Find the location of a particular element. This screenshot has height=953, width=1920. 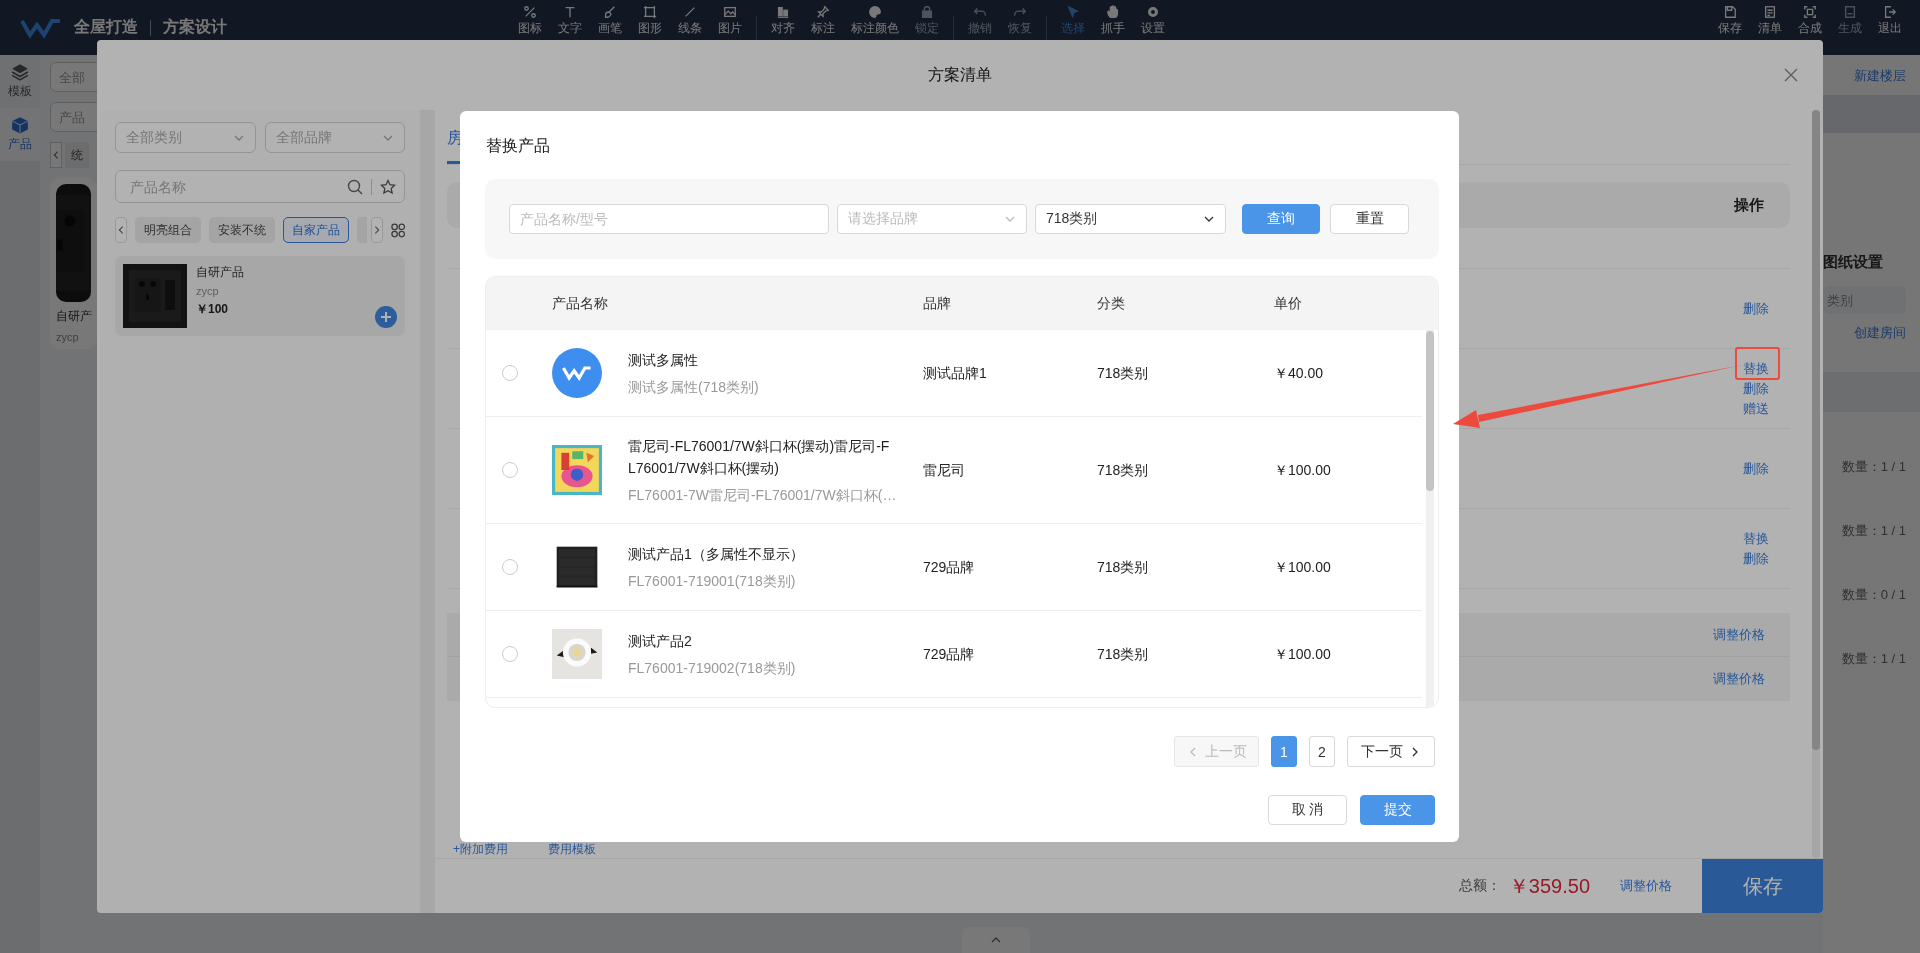

submit-button: 提交 is located at coordinates (1397, 810).